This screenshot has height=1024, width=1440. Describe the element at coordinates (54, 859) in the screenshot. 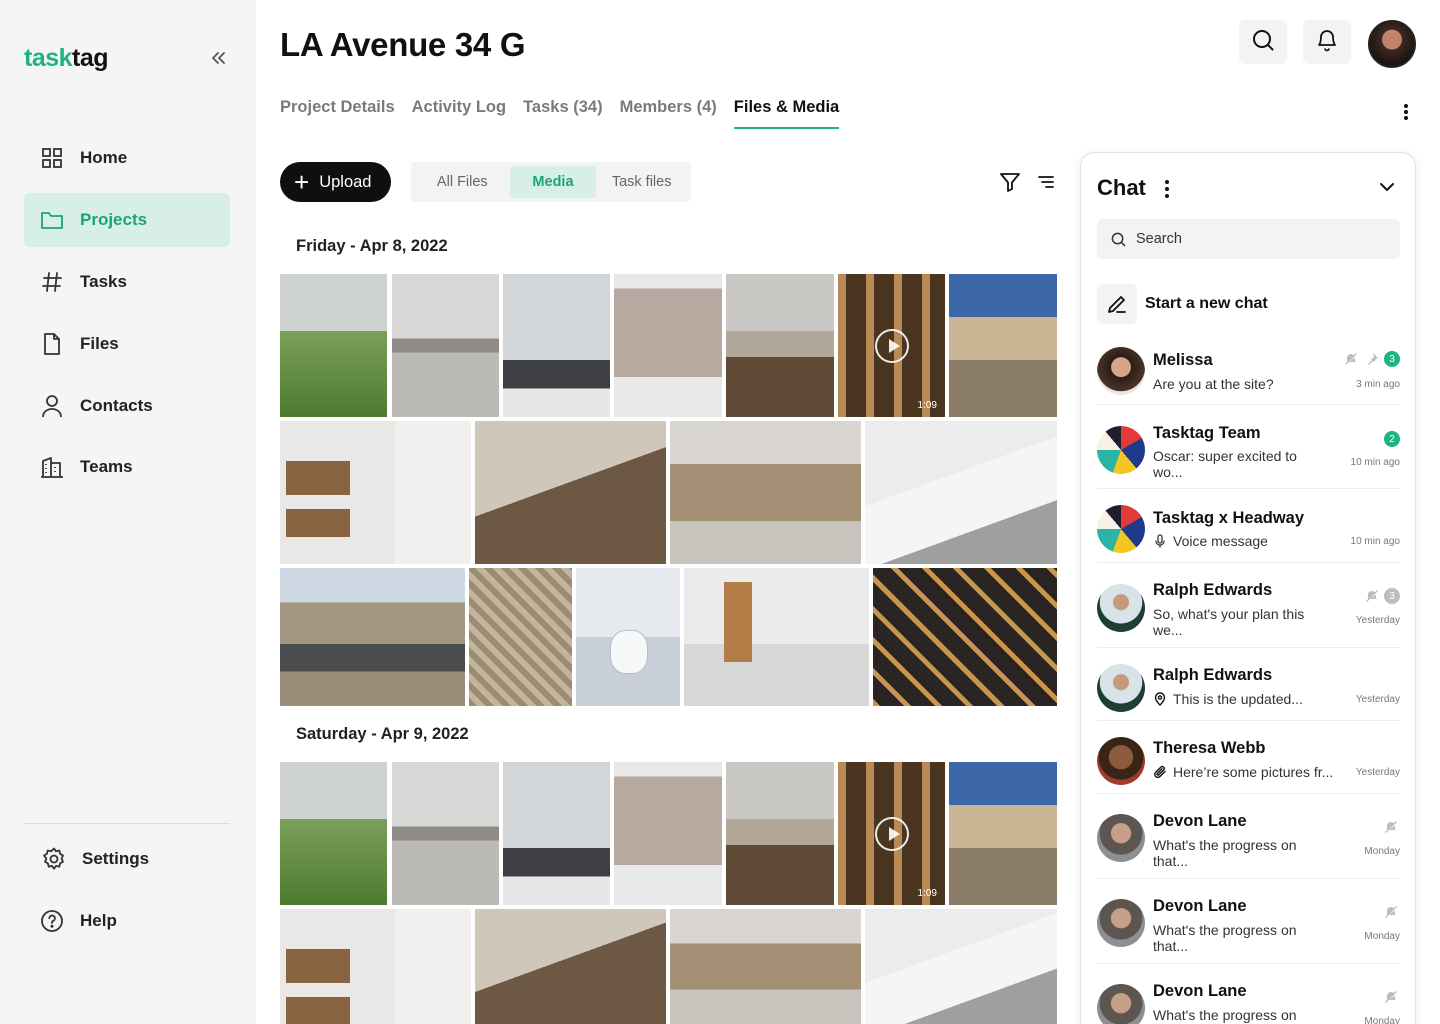

I see `gear-icon` at that location.